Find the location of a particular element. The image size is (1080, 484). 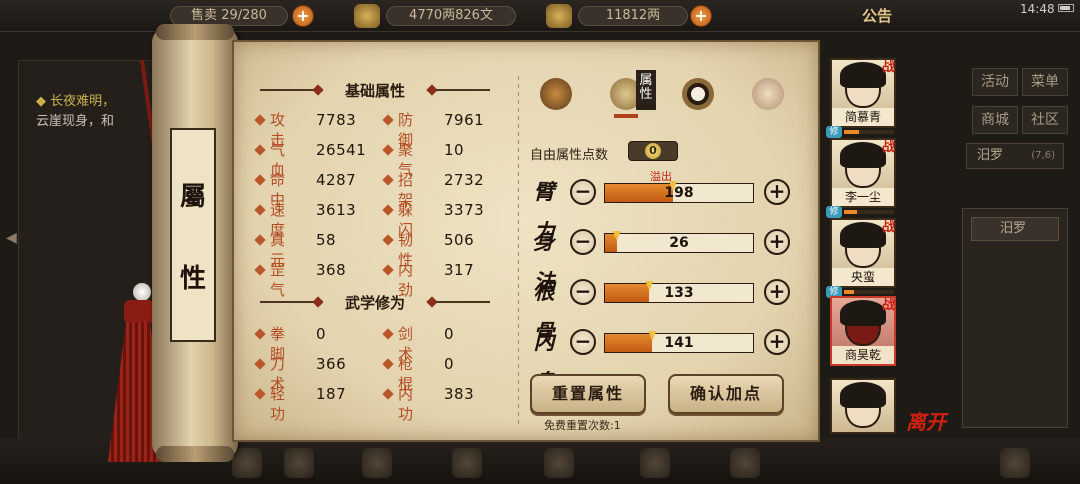

attr-name-constitution: 根骨 is located at coordinates (544, 311).